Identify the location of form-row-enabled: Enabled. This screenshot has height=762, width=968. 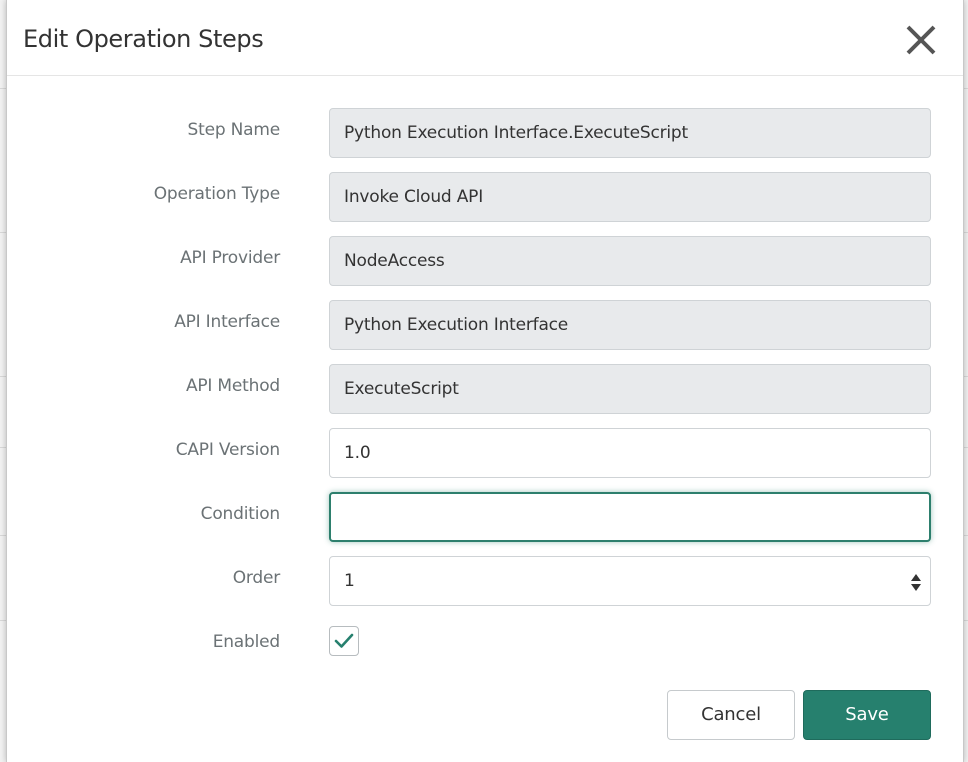
(485, 645).